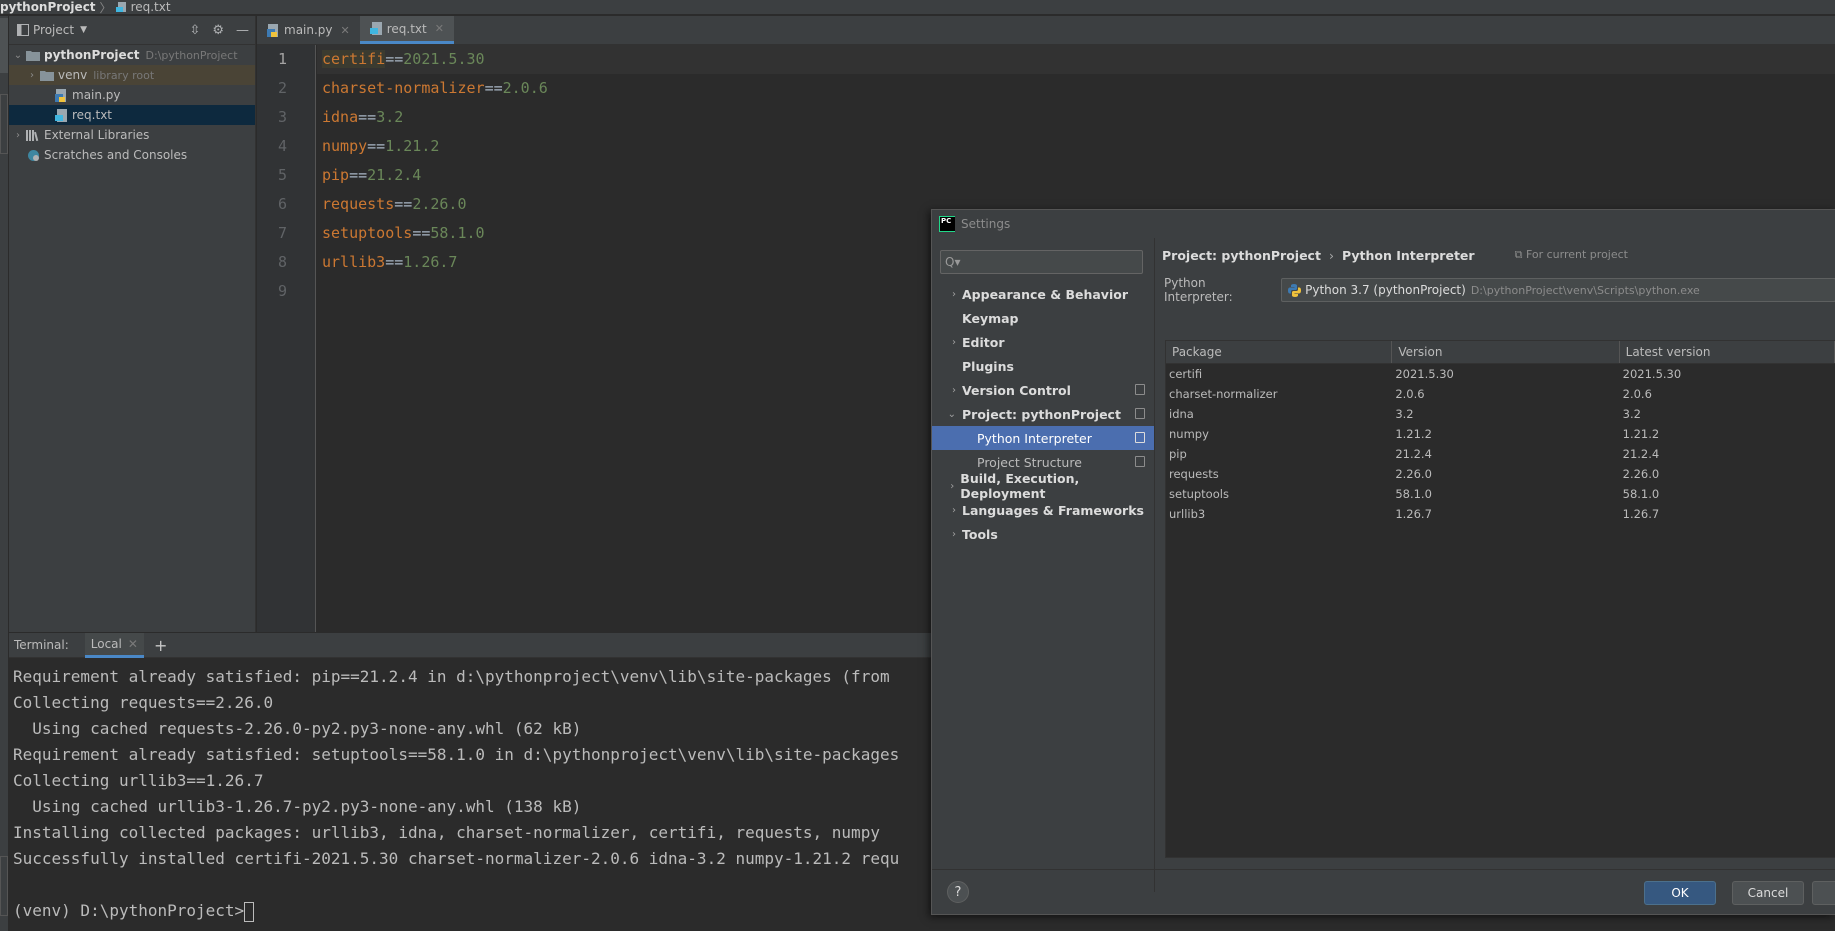 The height and width of the screenshot is (931, 1835). Describe the element at coordinates (1043, 366) in the screenshot. I see `nav-plugins: Plugins` at that location.